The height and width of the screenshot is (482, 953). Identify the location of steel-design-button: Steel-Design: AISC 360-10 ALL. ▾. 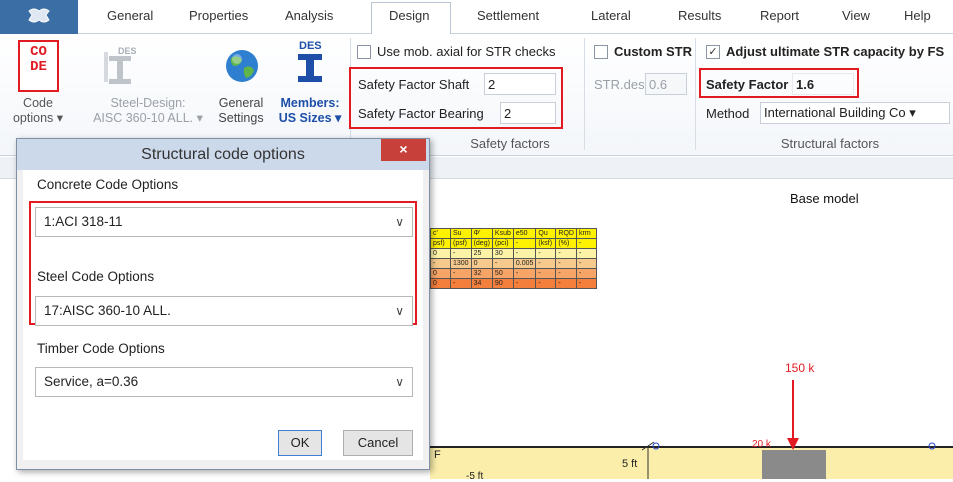
(148, 111).